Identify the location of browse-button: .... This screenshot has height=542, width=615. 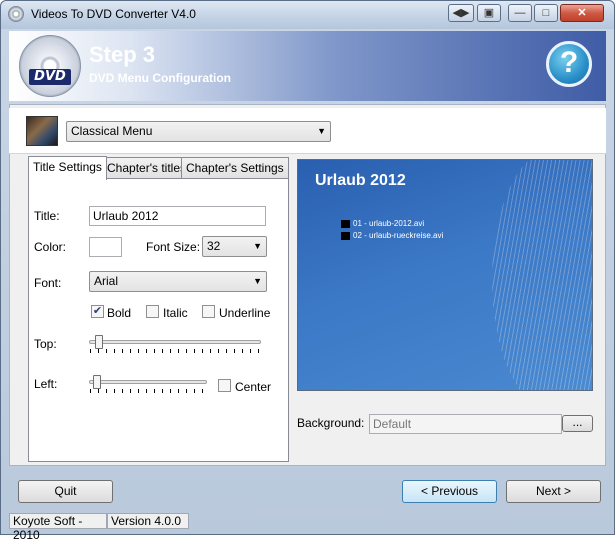
(577, 423).